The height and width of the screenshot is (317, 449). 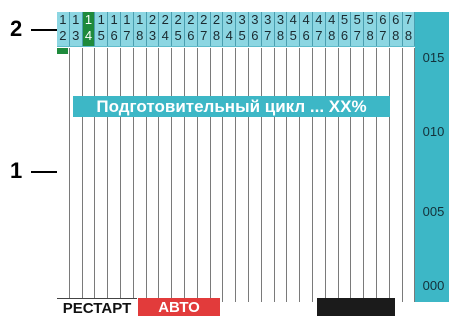 I want to click on channel-pair-cell: 47, so click(x=319, y=29).